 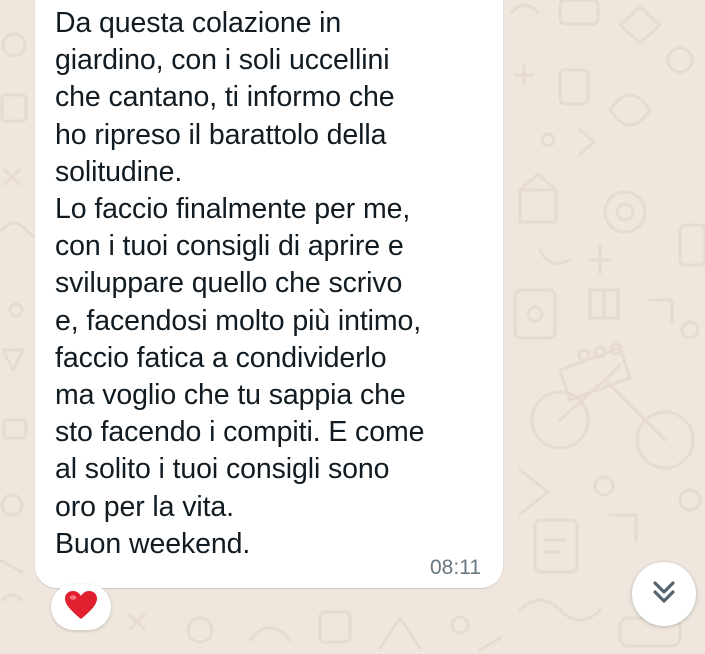 I want to click on message-timestamp: 08:11, so click(x=455, y=567).